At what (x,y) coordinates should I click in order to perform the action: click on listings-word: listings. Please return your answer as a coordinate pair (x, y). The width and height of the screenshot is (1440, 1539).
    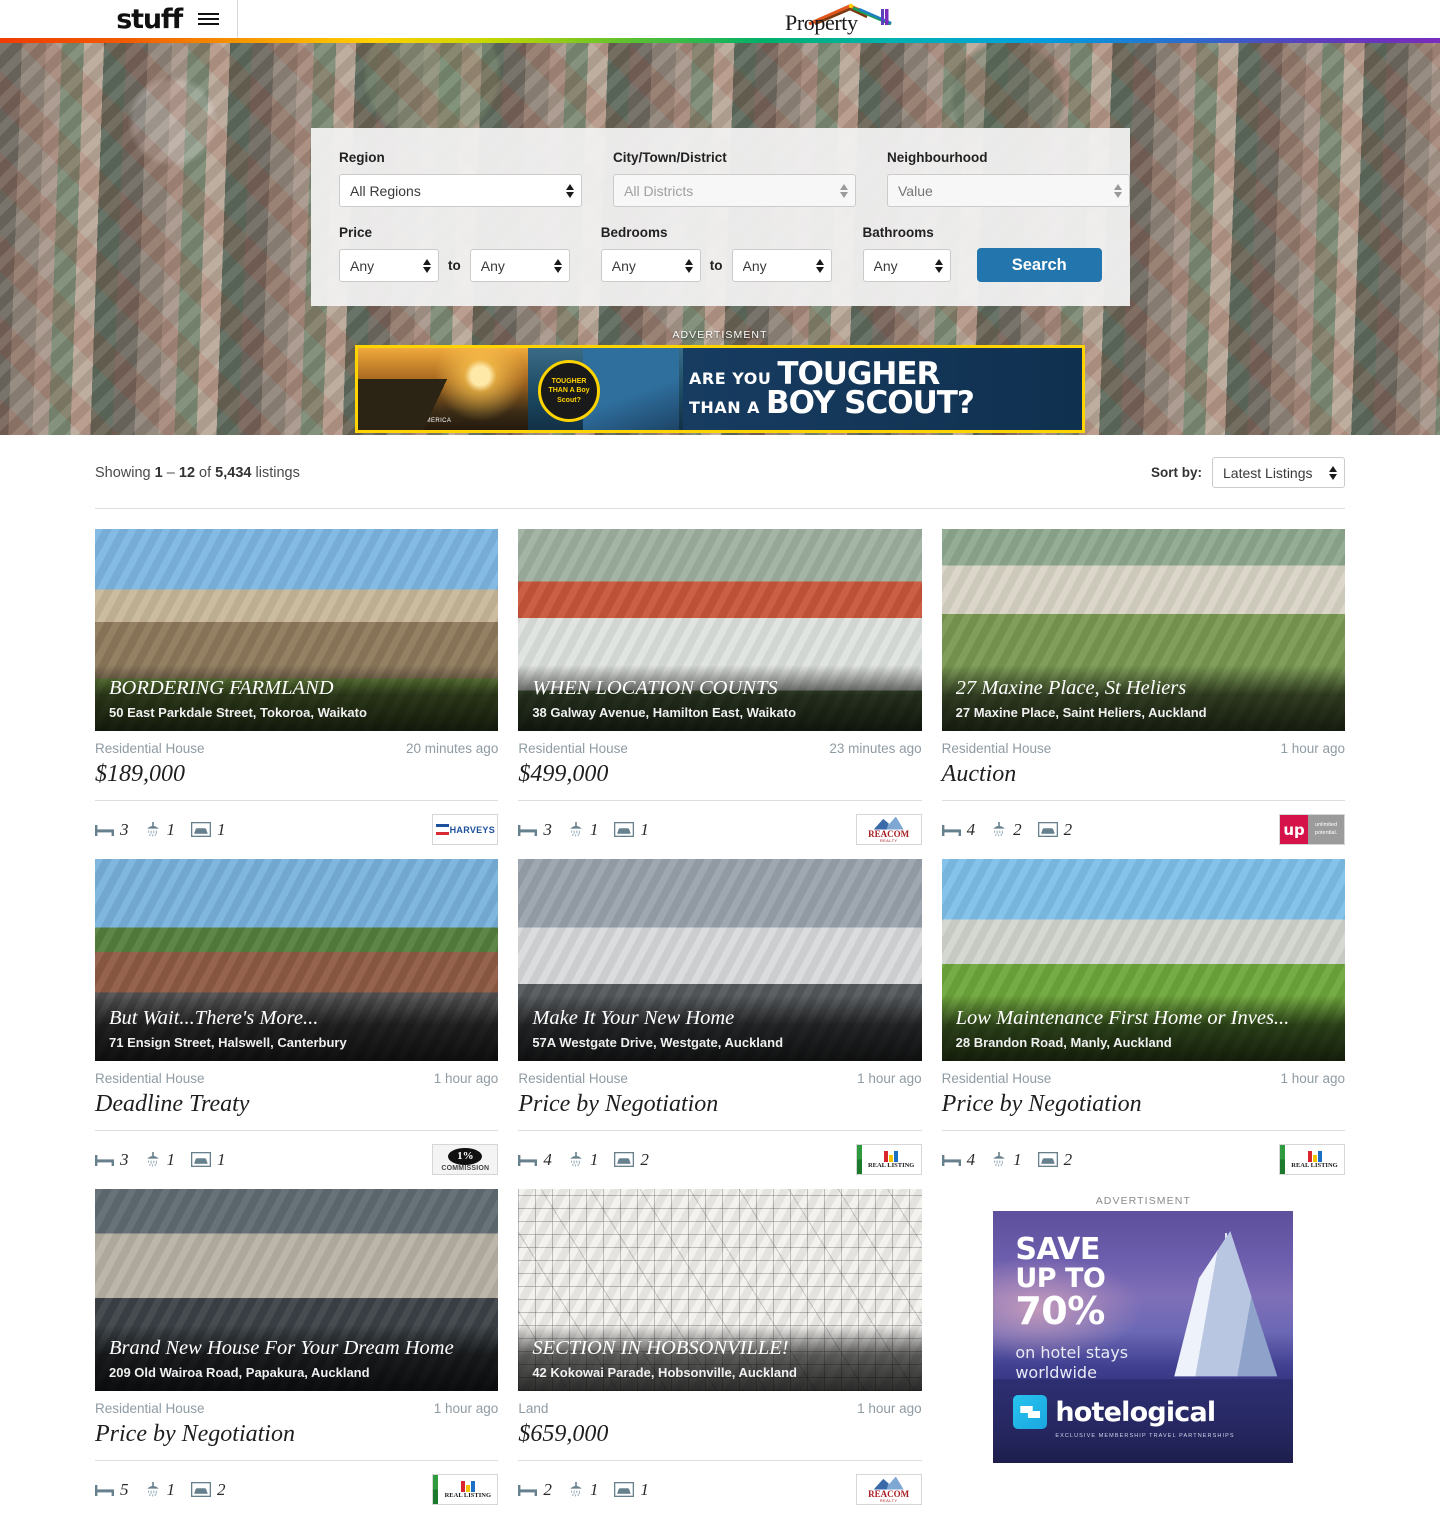
    Looking at the image, I should click on (277, 472).